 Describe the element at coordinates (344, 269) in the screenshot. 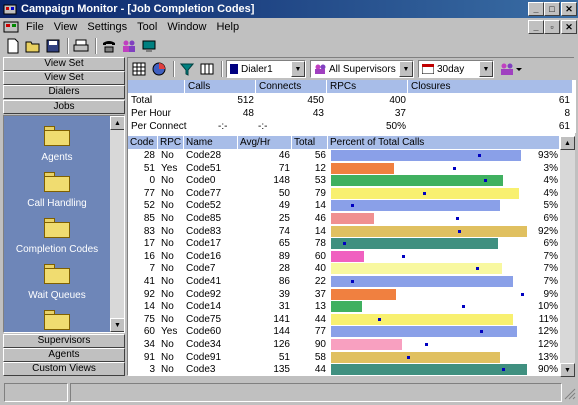

I see `table-row: 7 No Code7 28 40 7%` at that location.